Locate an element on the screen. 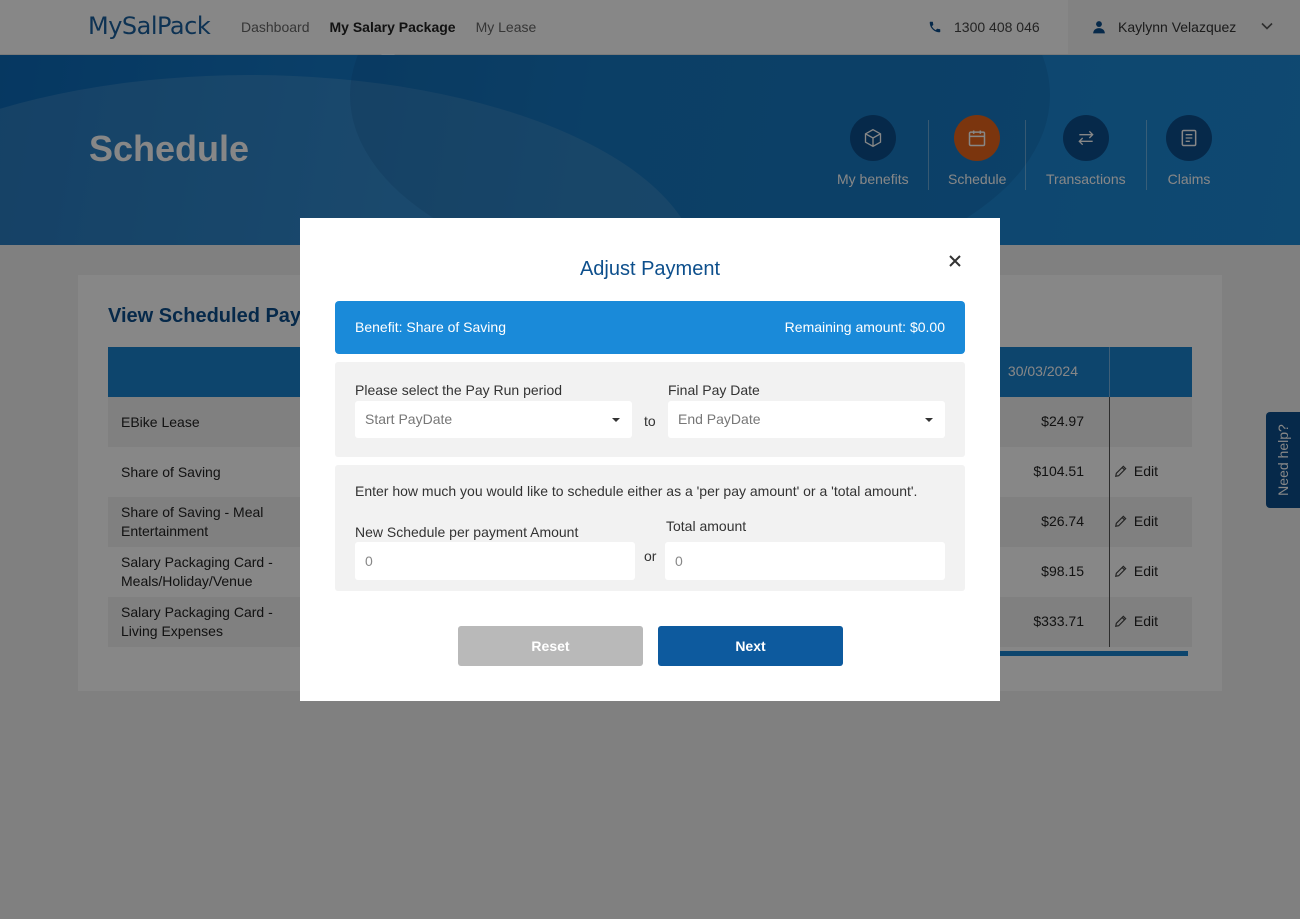 The image size is (1300, 919). benefit-label: Benefit: Share of Saving is located at coordinates (430, 327).